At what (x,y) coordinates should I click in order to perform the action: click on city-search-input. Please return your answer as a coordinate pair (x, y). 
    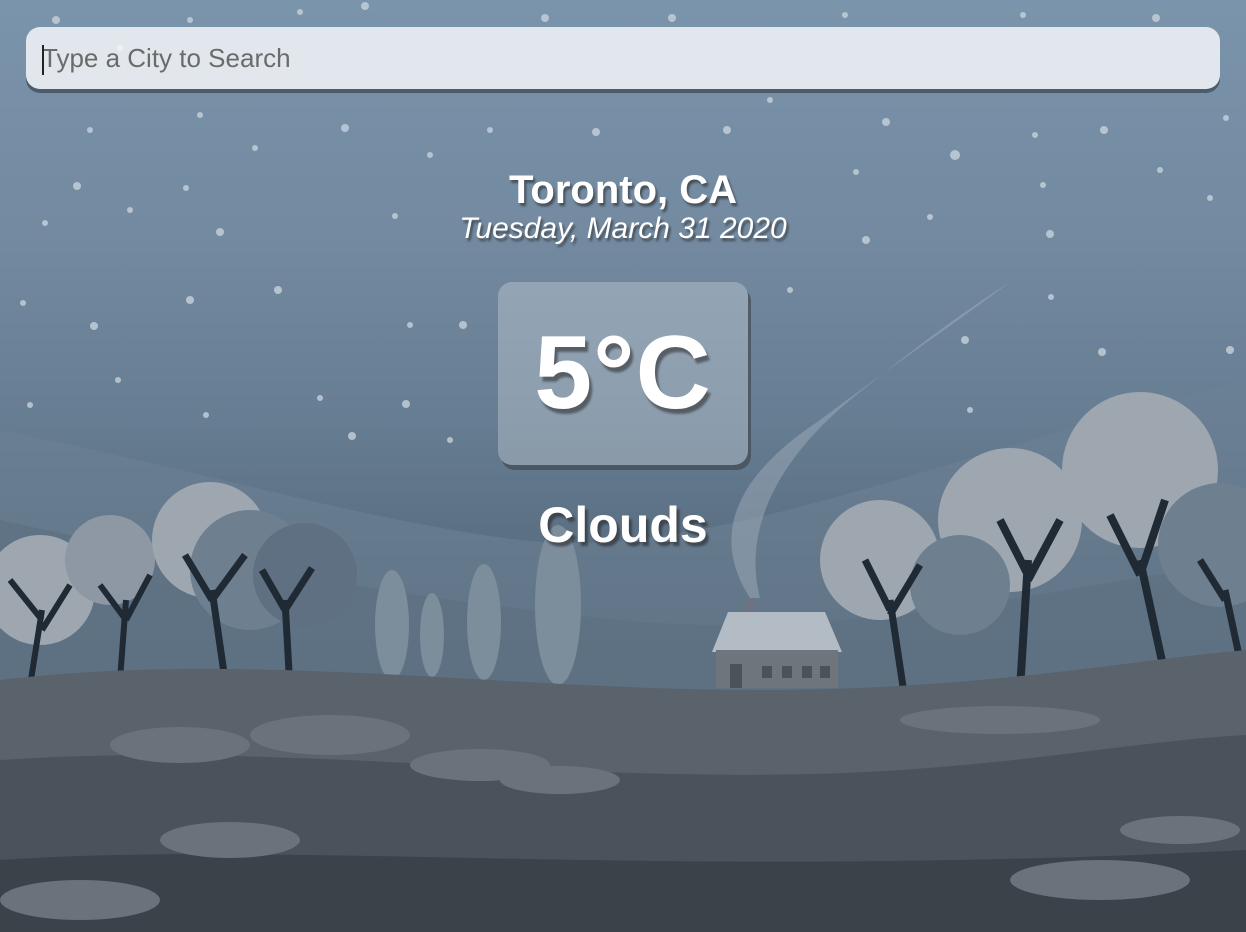
    Looking at the image, I should click on (623, 58).